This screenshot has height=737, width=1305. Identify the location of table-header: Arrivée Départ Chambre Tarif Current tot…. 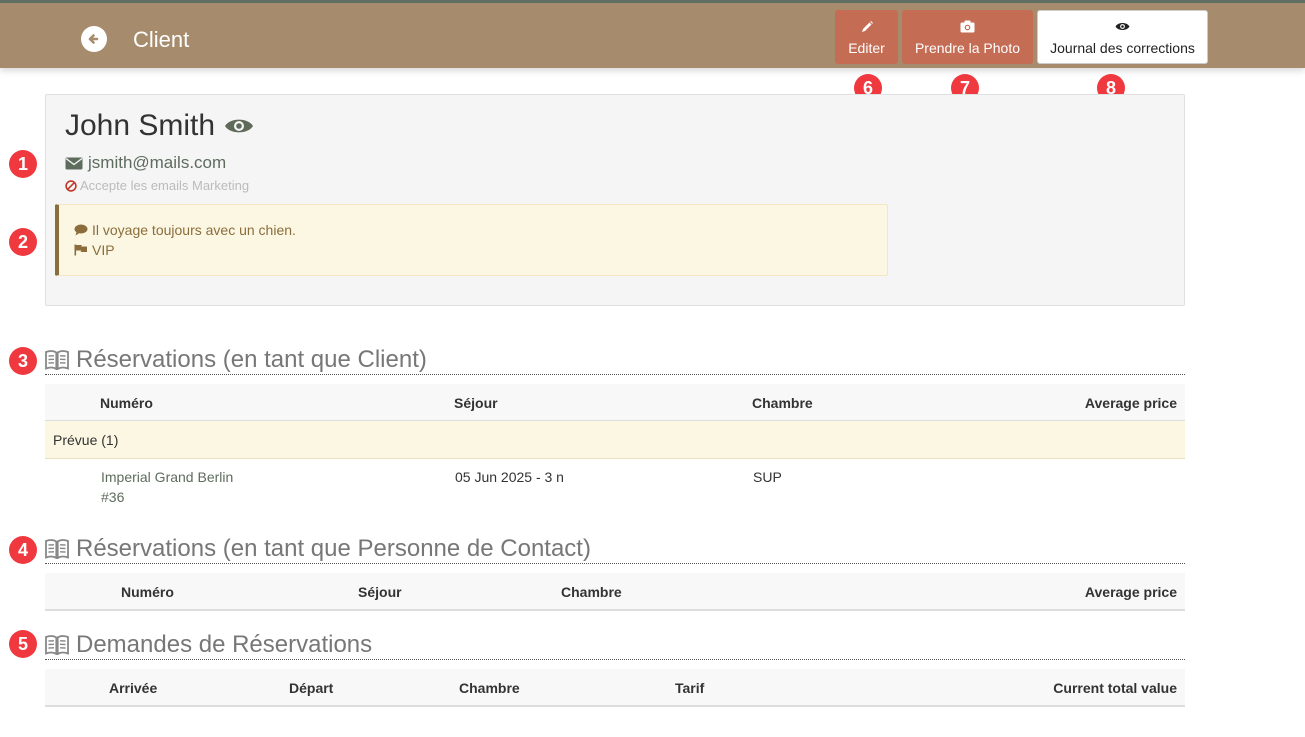
(615, 688).